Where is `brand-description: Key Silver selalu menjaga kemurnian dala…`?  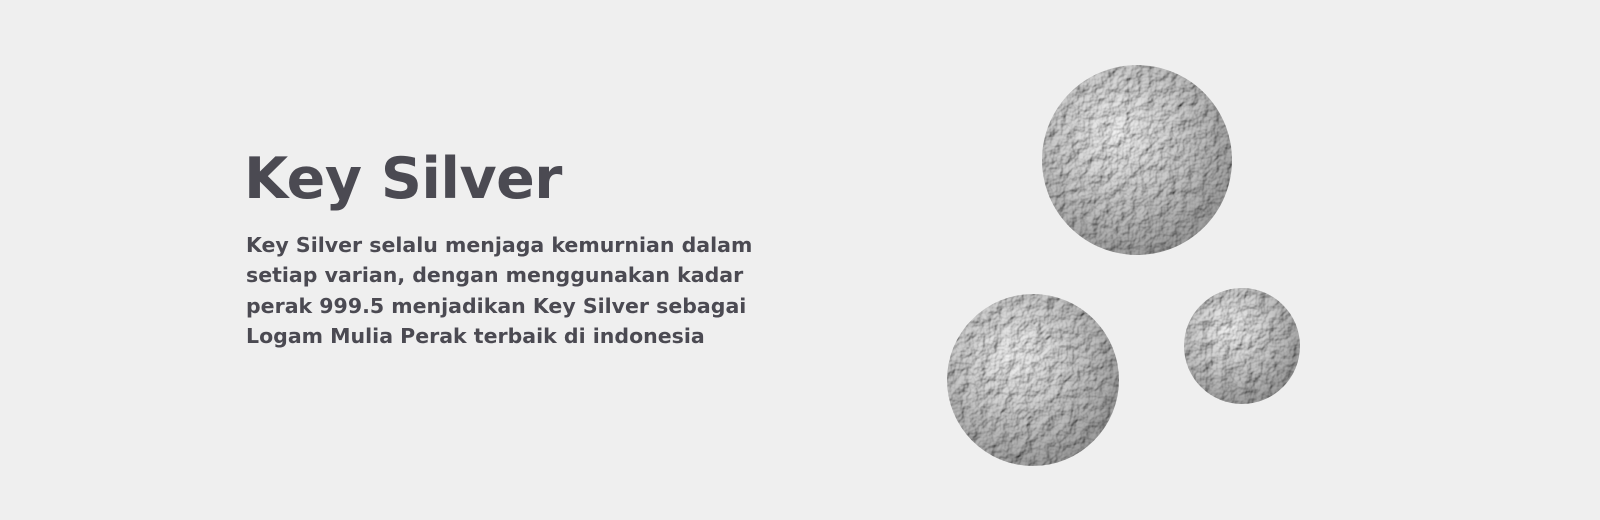
brand-description: Key Silver selalu menjaga kemurnian dala… is located at coordinates (499, 290).